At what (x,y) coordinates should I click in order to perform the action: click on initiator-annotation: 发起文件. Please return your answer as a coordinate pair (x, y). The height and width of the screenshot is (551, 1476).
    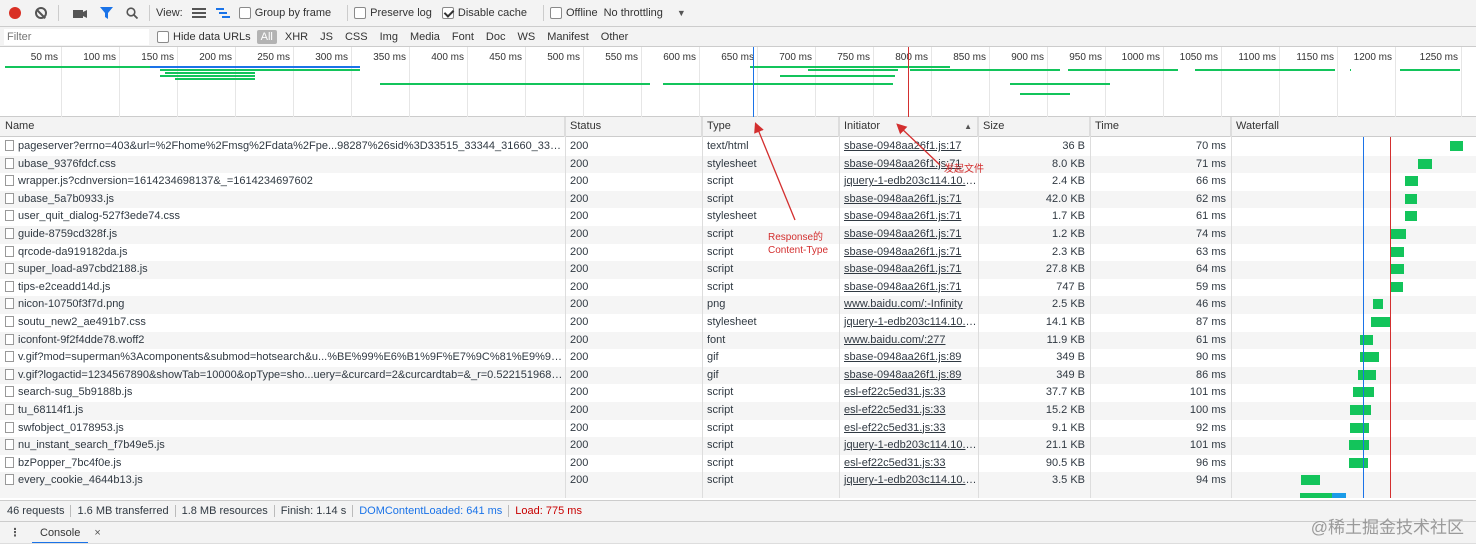
    Looking at the image, I should click on (964, 169).